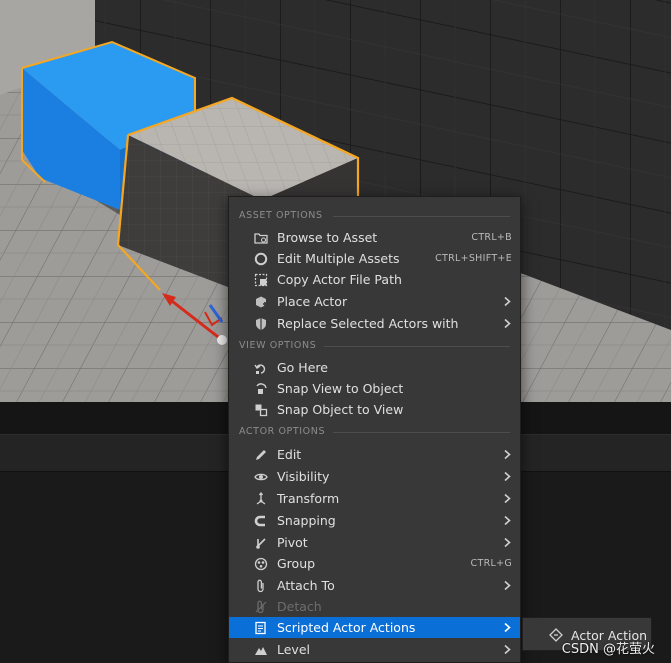  Describe the element at coordinates (374, 367) in the screenshot. I see `menu-item-go-here: Go Here` at that location.